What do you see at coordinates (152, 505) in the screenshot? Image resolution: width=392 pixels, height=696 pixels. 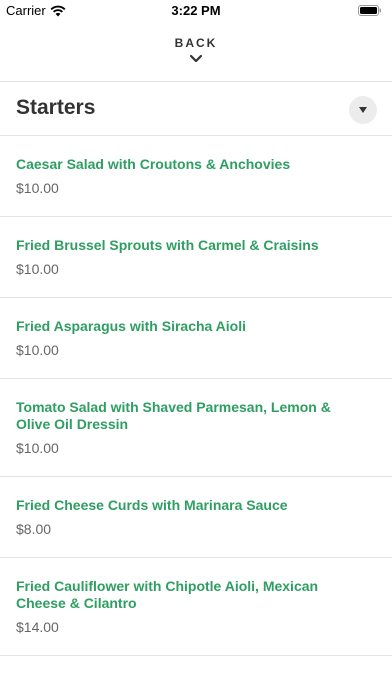 I see `menu-item-name: Fried Cheese Curds with Marinara Sauce` at bounding box center [152, 505].